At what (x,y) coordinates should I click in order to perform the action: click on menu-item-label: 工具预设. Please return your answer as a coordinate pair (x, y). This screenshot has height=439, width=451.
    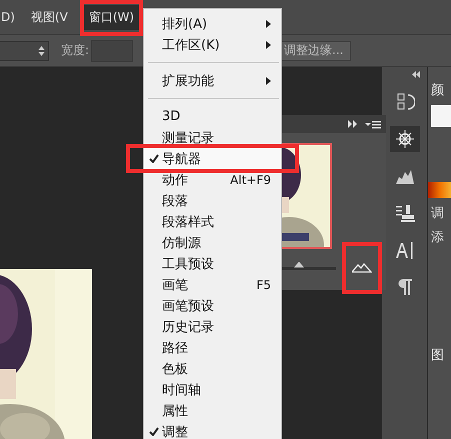
    Looking at the image, I should click on (188, 264).